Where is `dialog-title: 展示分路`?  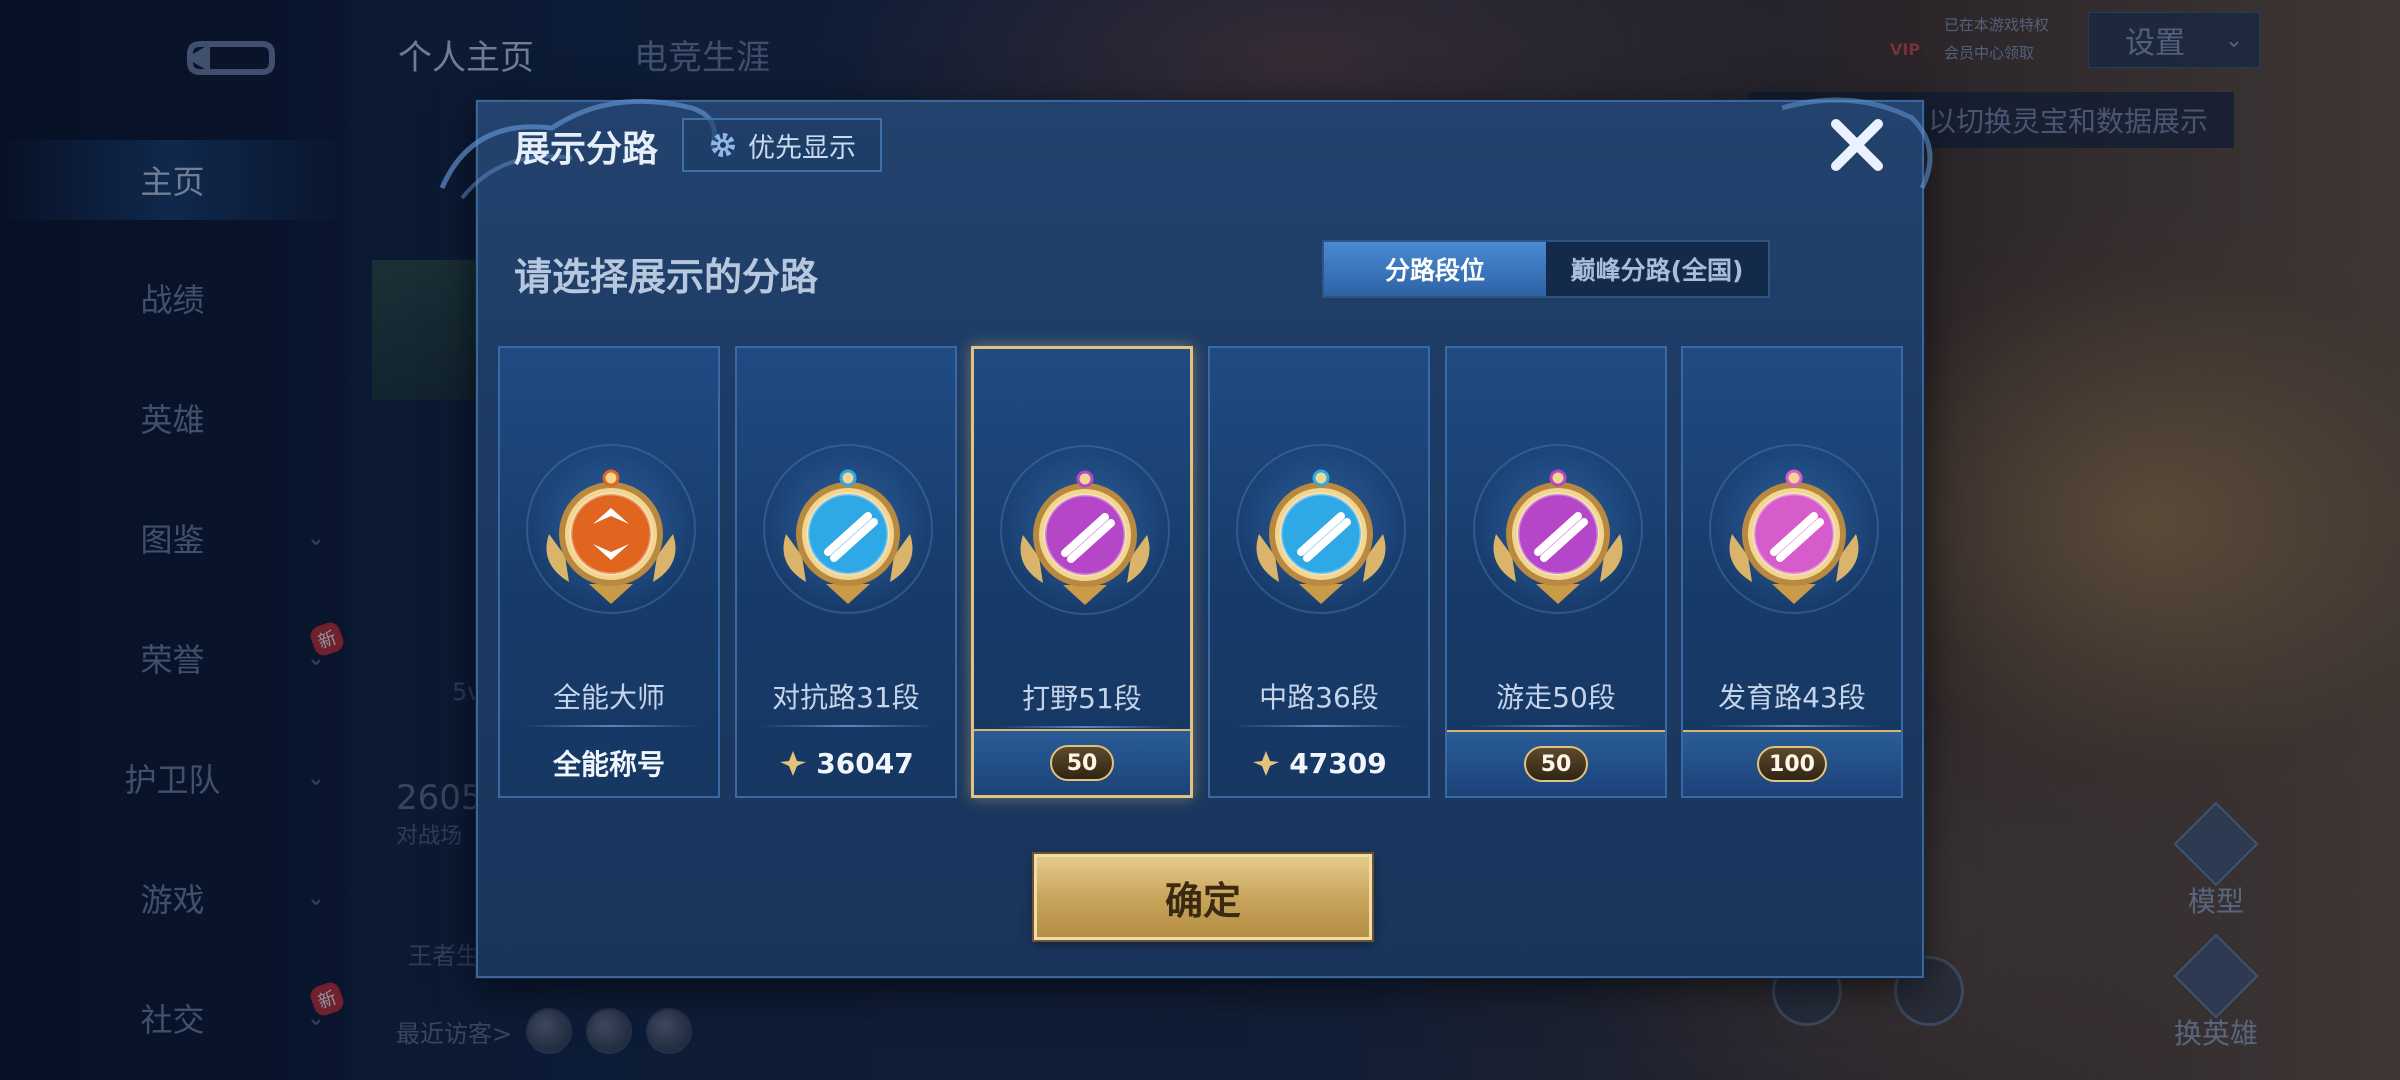
dialog-title: 展示分路 is located at coordinates (586, 149).